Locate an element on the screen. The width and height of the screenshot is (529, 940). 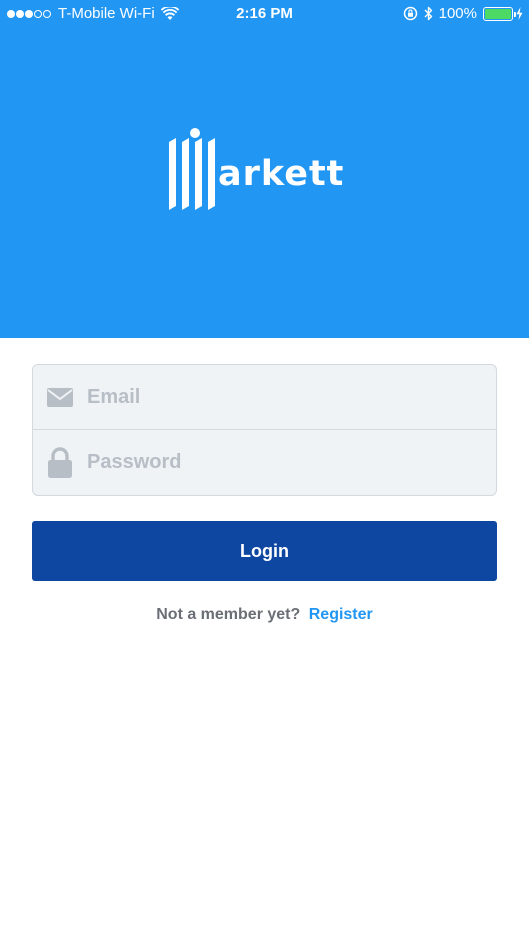
orientation-lock-icon is located at coordinates (410, 13).